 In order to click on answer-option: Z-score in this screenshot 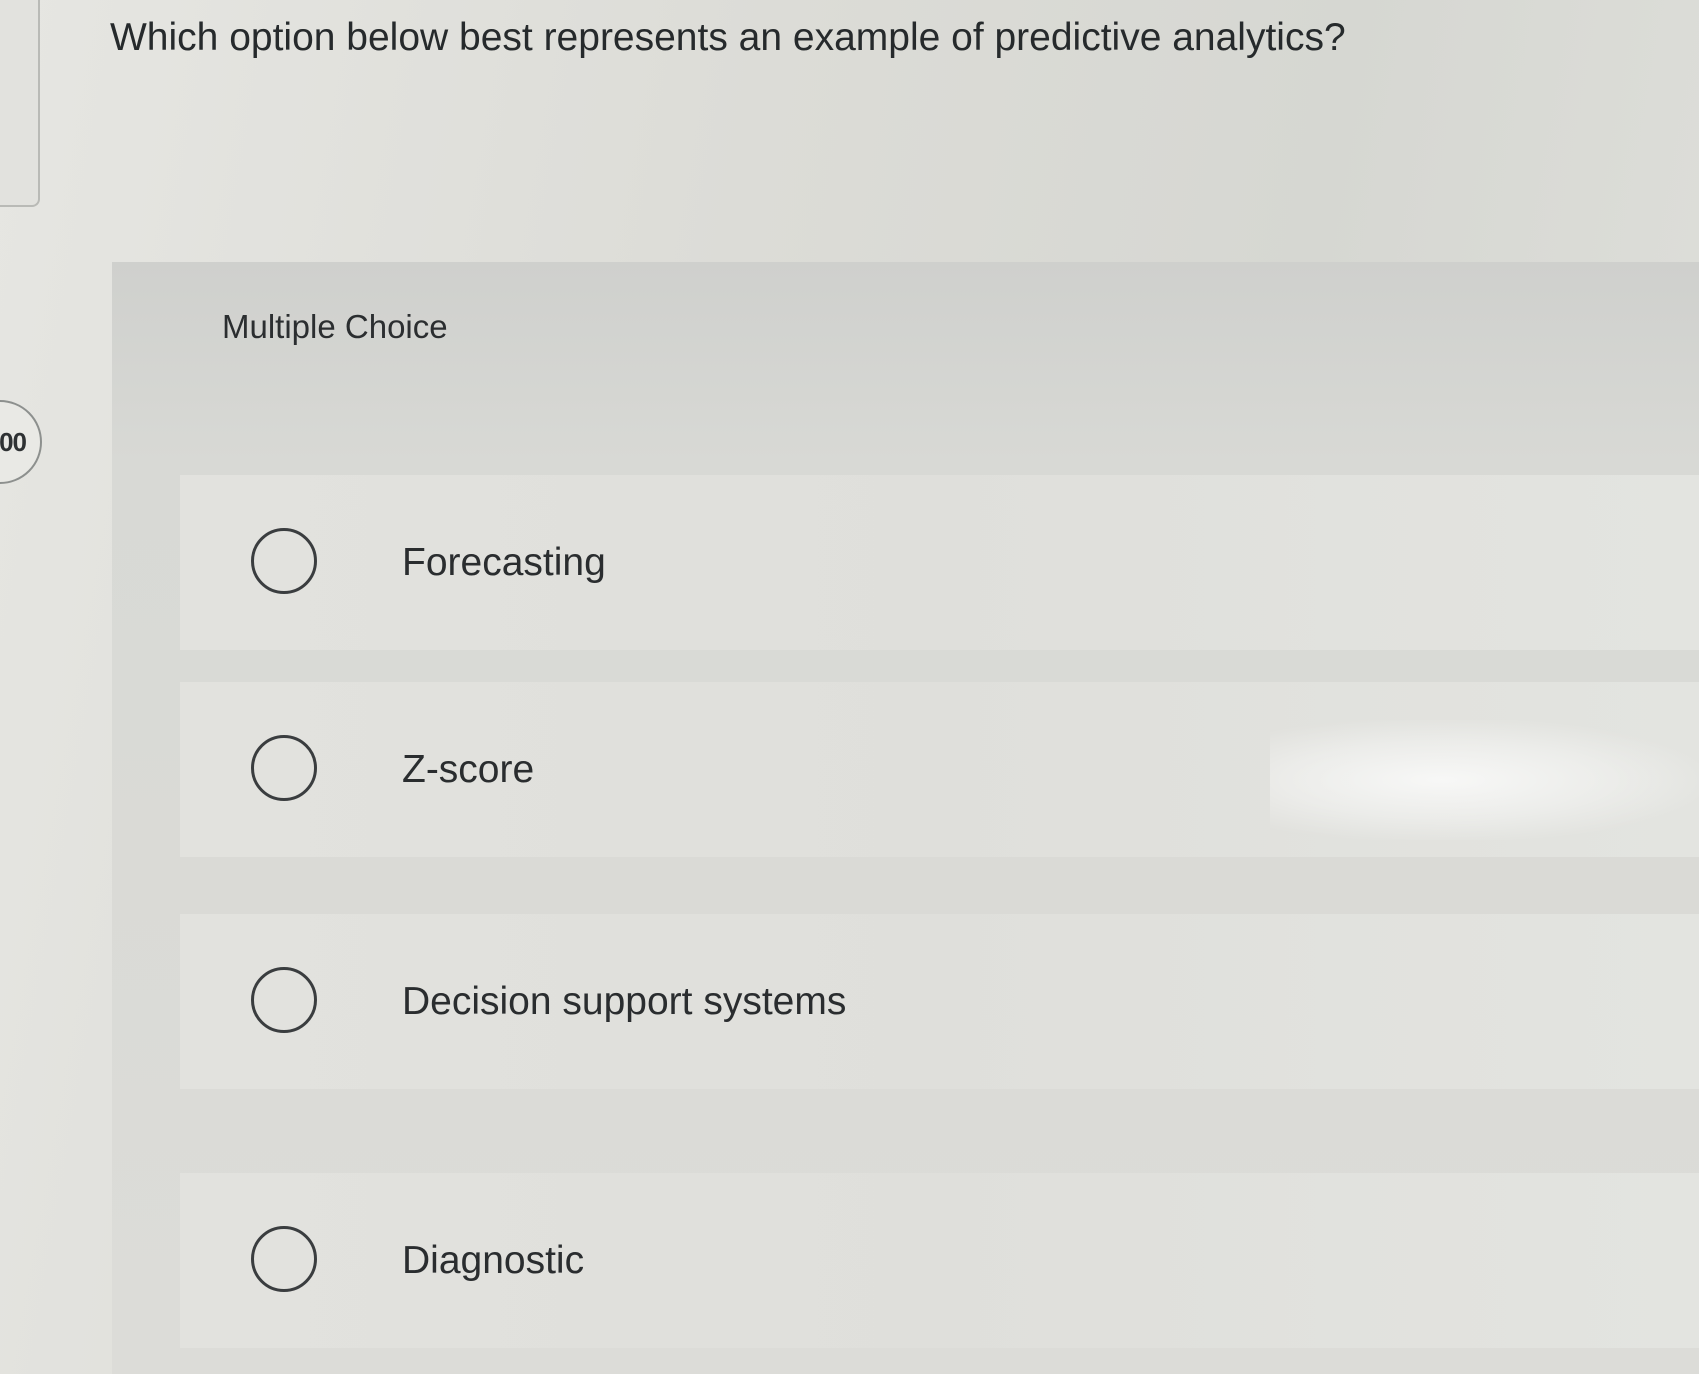, I will do `click(939, 769)`.